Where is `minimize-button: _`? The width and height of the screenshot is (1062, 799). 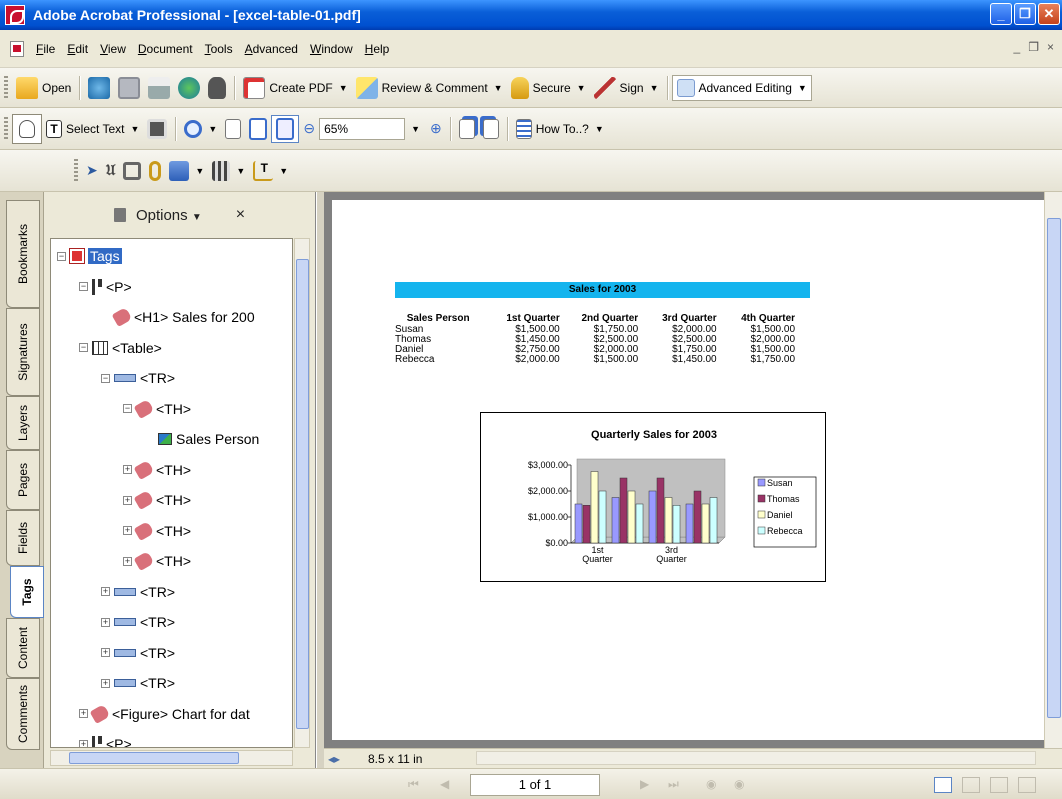 minimize-button: _ is located at coordinates (1001, 14).